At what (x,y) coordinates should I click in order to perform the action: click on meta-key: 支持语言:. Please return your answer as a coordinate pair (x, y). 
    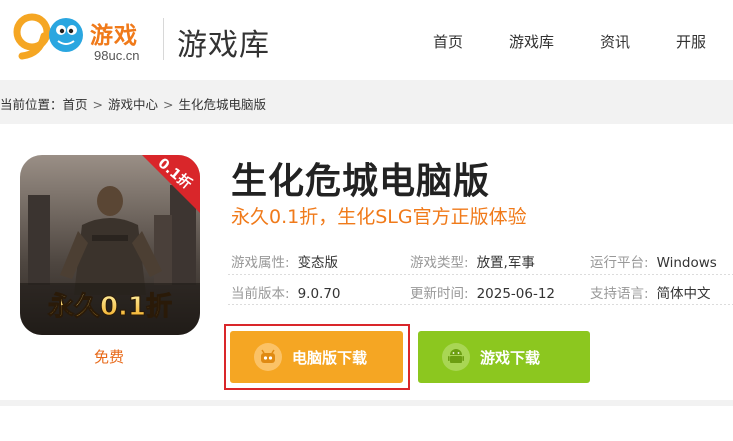
    Looking at the image, I should click on (619, 294).